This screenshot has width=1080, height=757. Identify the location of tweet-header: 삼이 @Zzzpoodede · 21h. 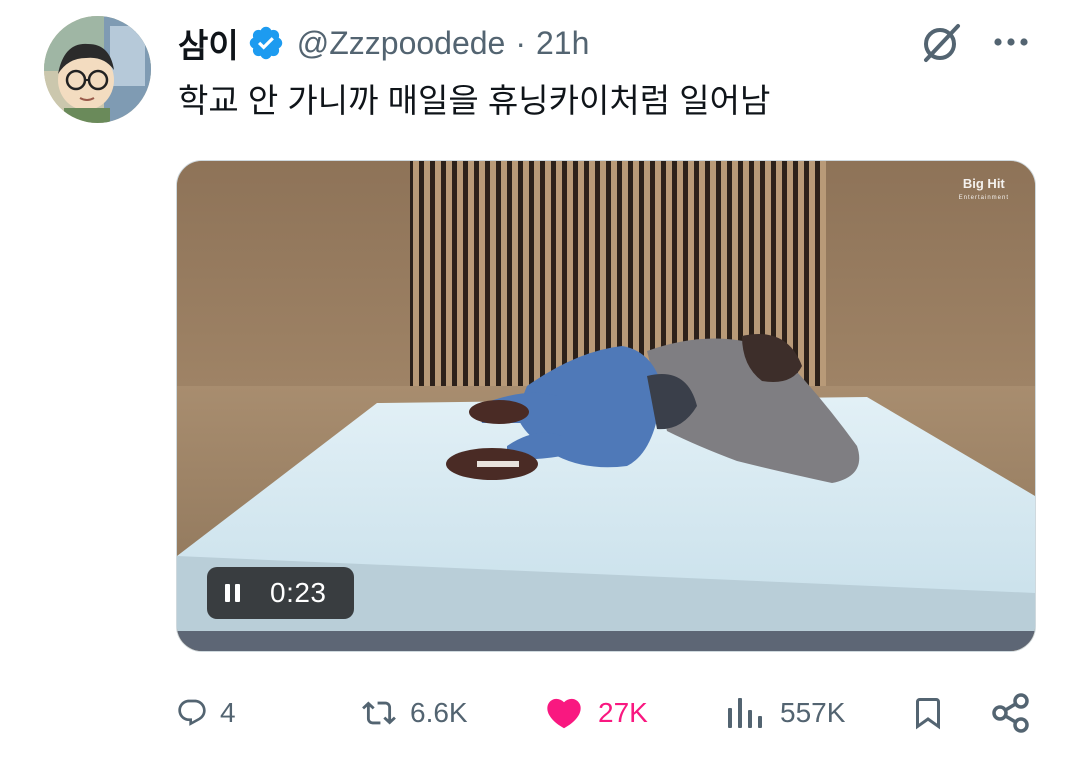
(383, 43).